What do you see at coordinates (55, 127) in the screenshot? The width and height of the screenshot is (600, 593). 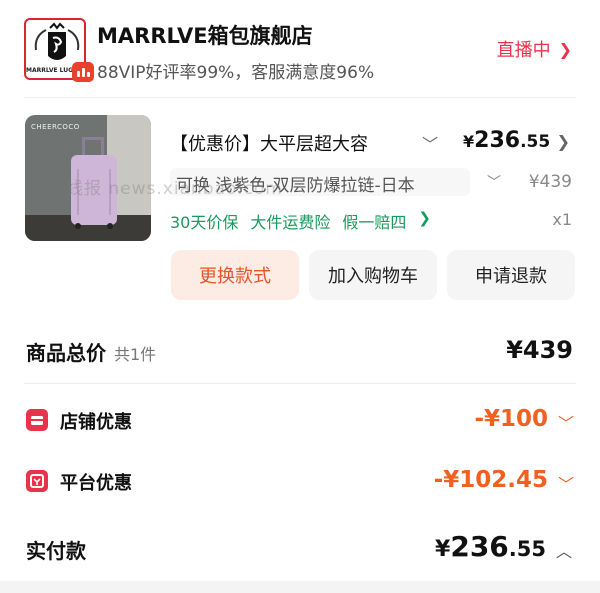 I see `product-image-brand: CHEERCOCO` at bounding box center [55, 127].